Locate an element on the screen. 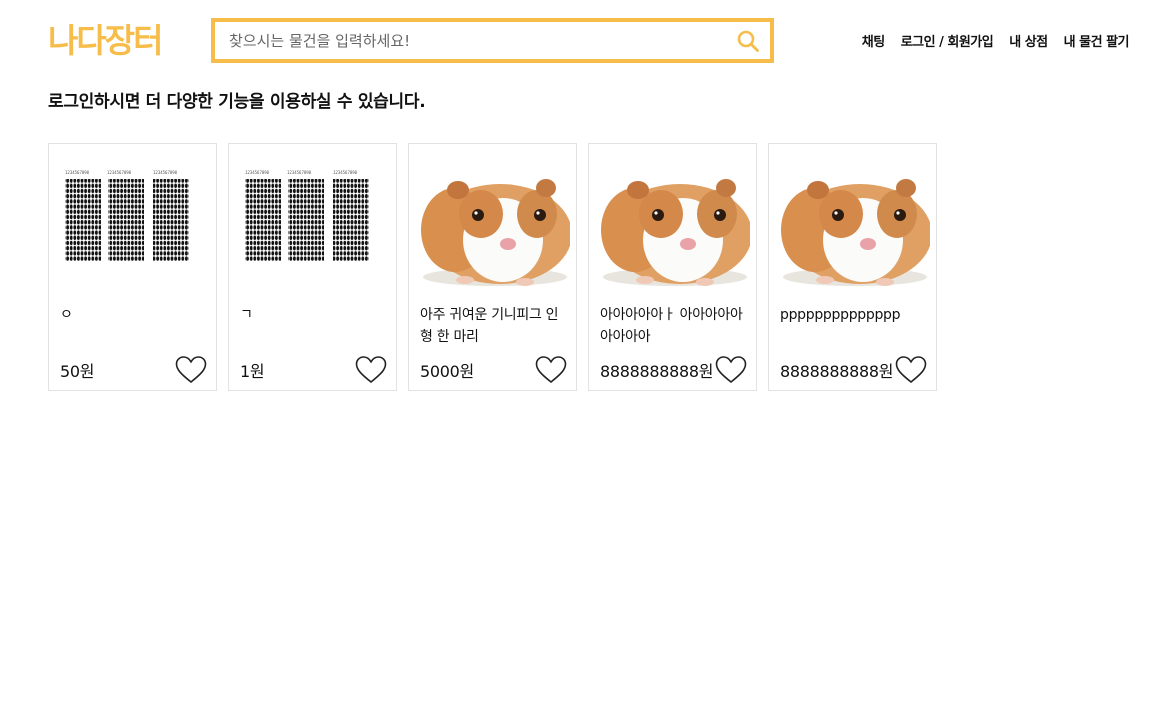 This screenshot has height=711, width=1149. search-bar is located at coordinates (492, 40).